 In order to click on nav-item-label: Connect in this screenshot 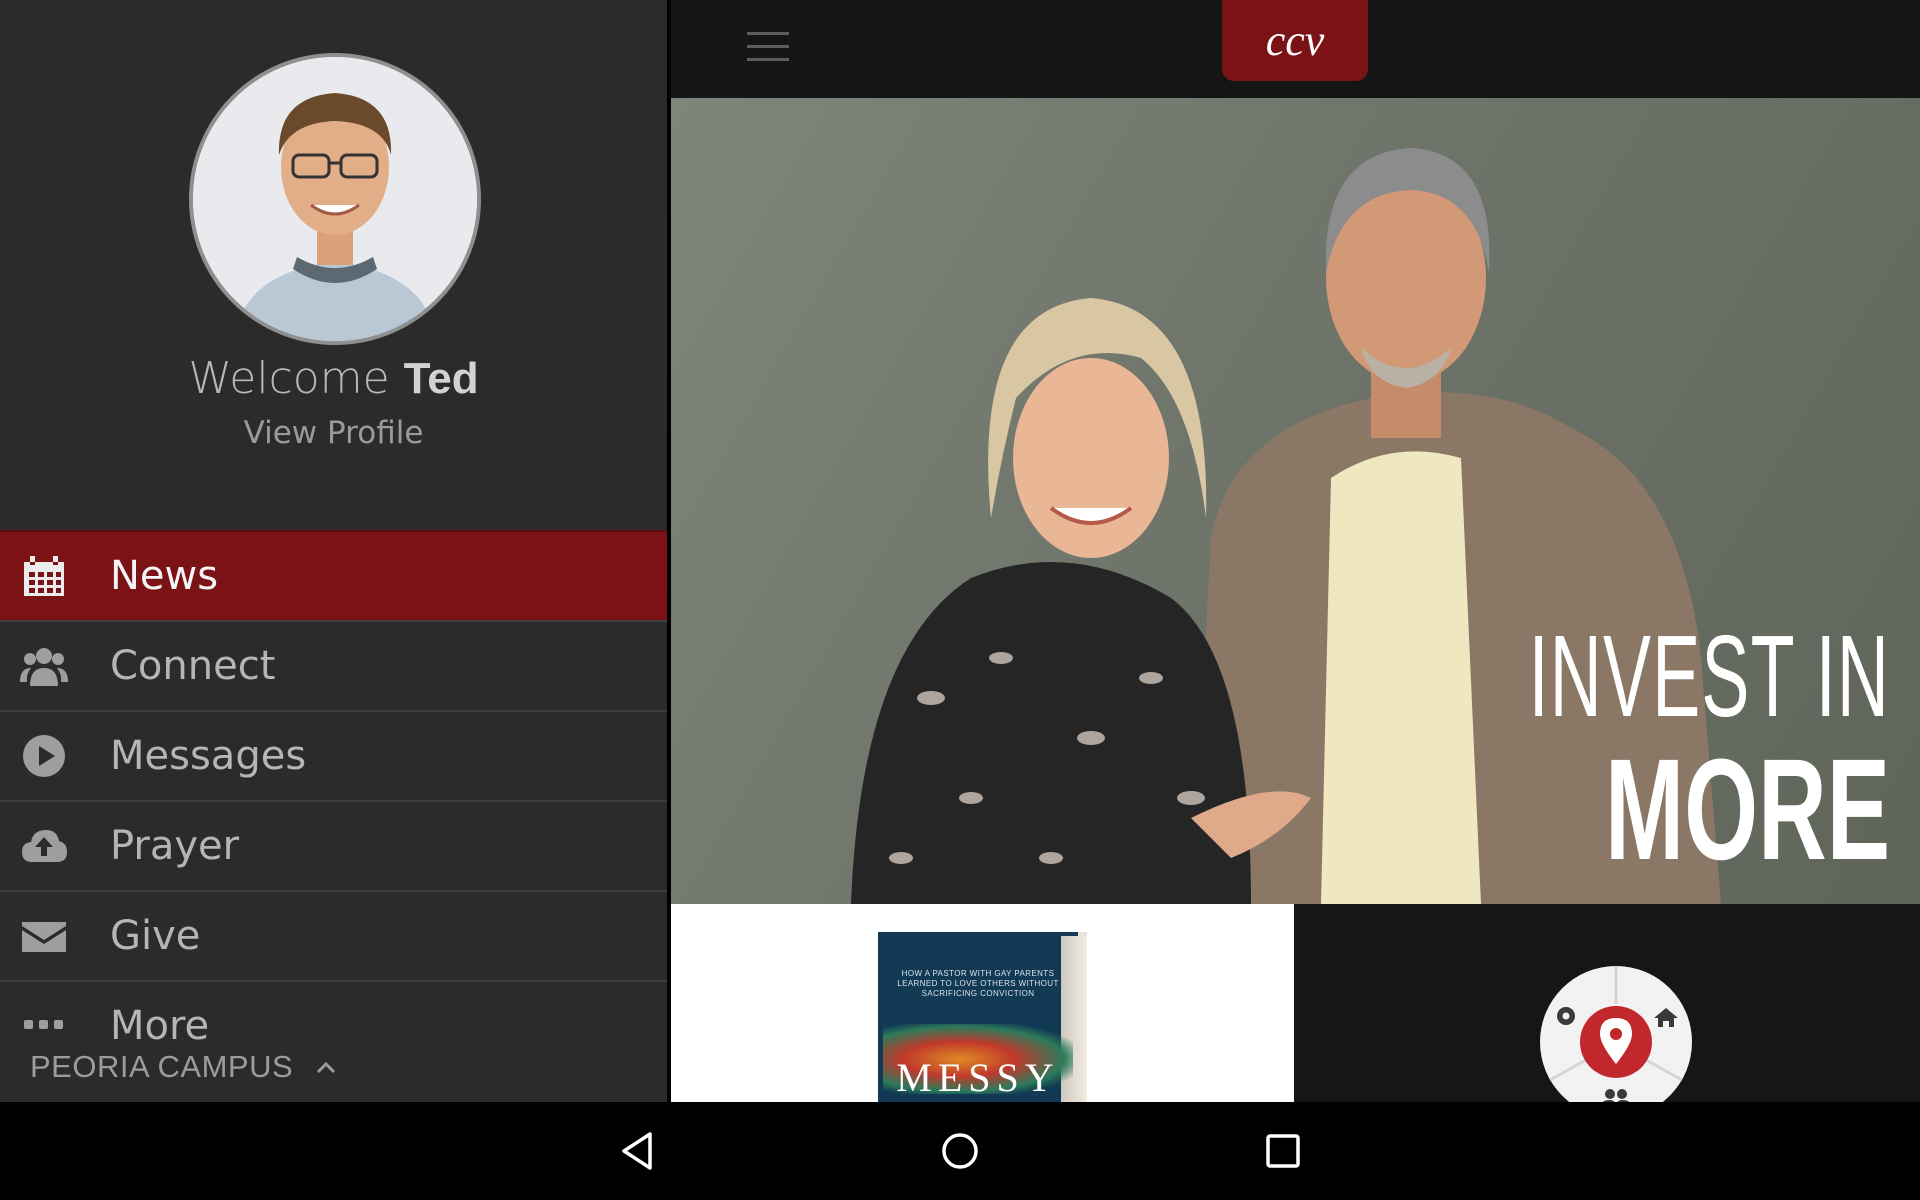, I will do `click(193, 666)`.